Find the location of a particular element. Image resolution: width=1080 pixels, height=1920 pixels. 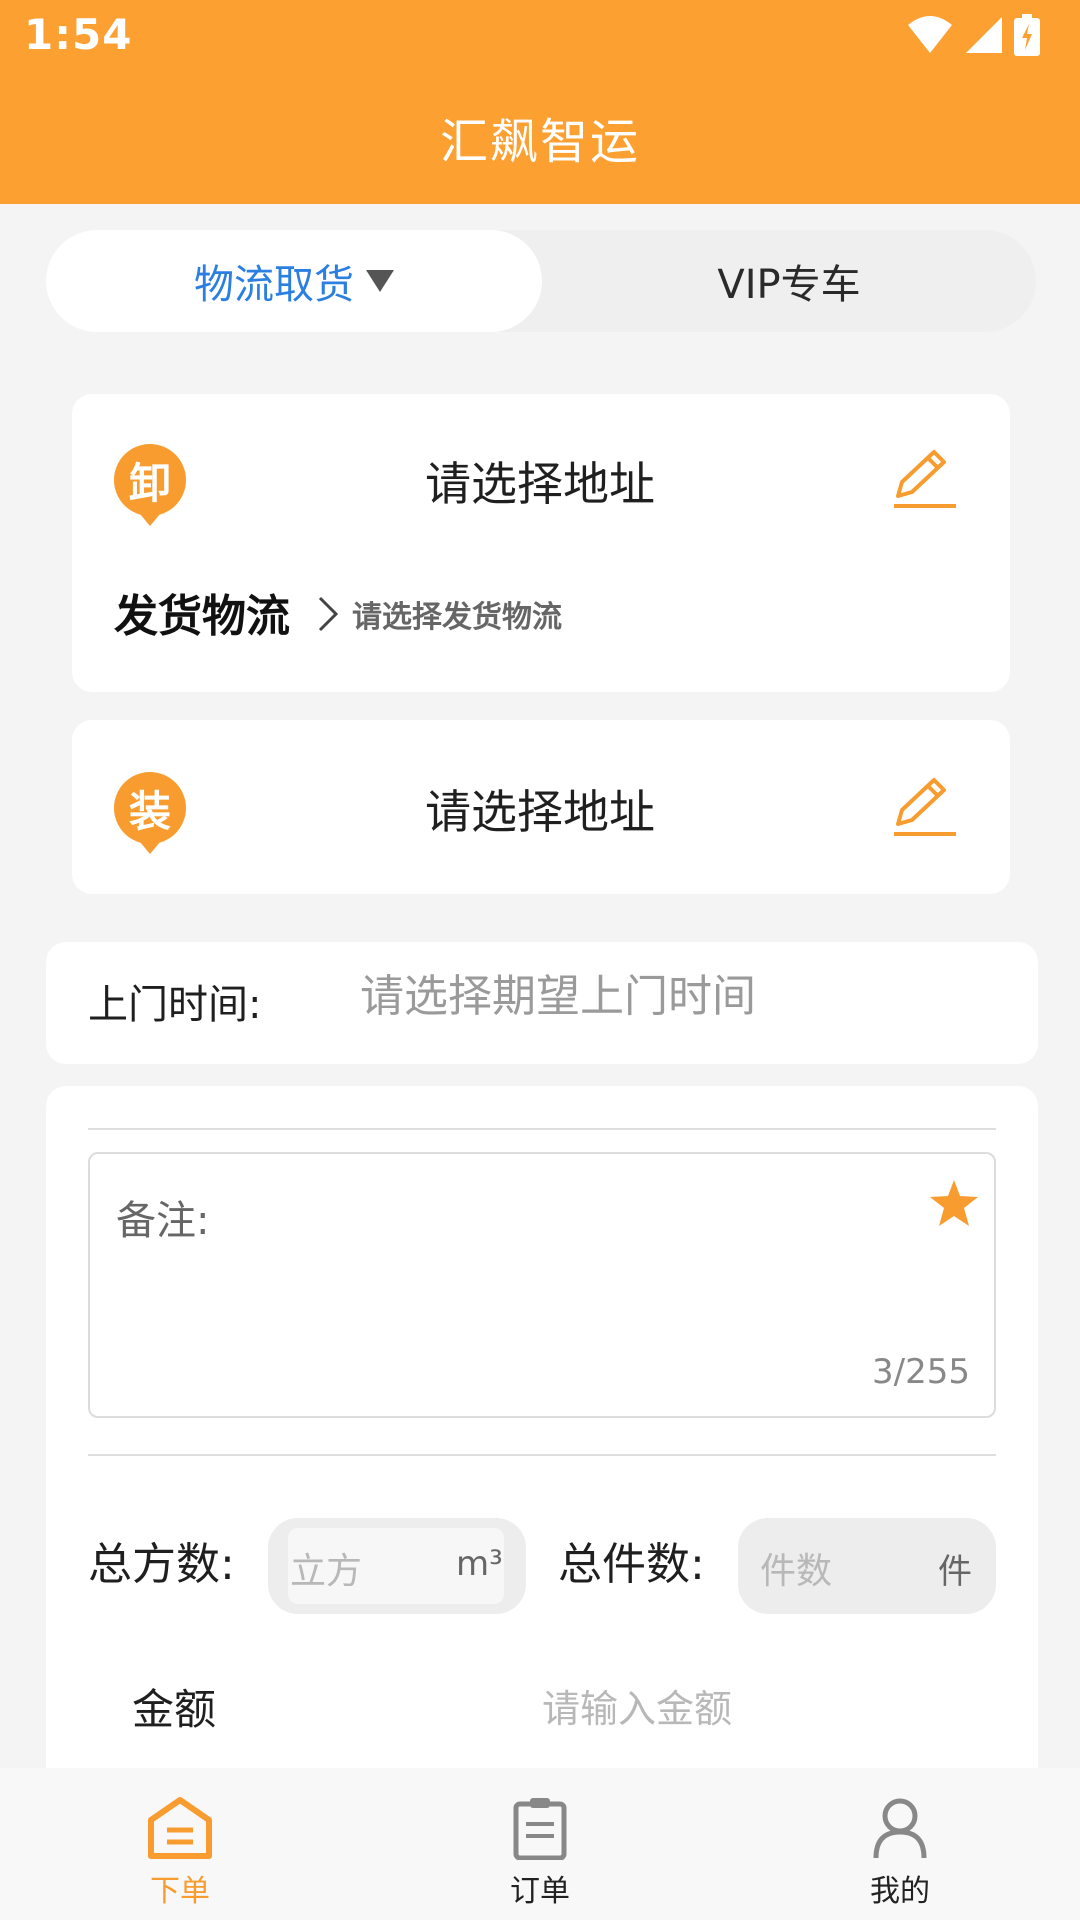

unload-address-placeholder: 请选择地址 is located at coordinates (540, 484).